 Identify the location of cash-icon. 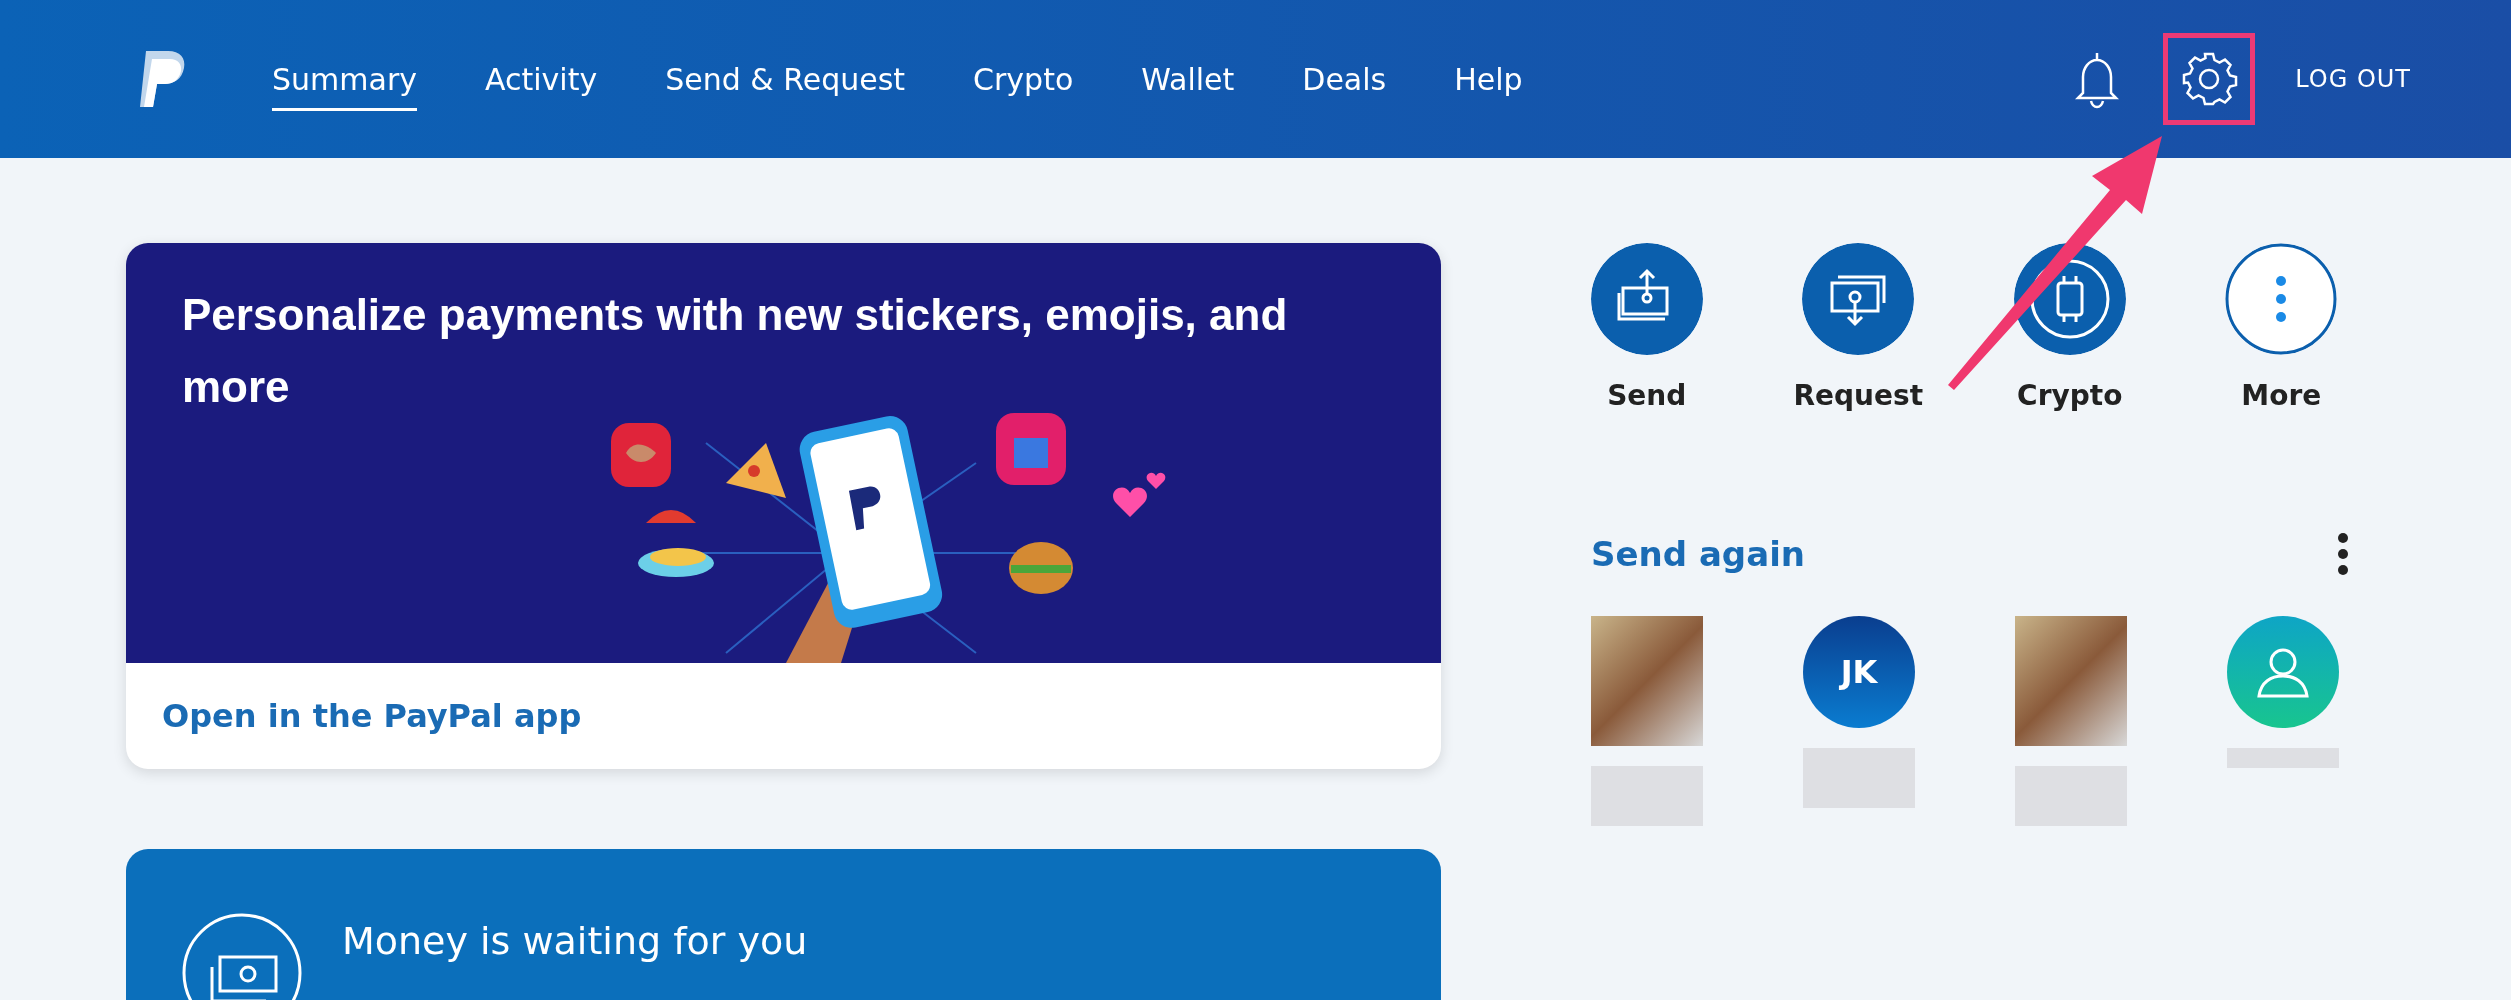
(242, 956).